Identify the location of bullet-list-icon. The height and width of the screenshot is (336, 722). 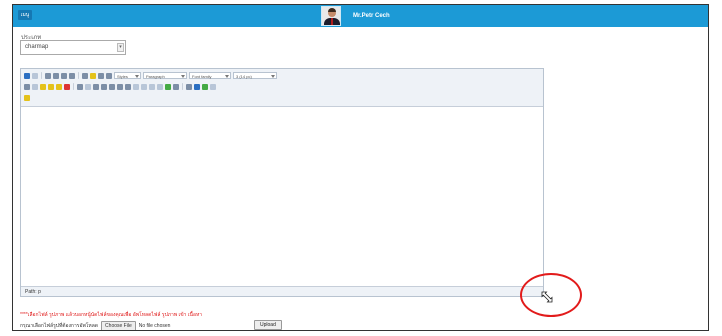
(96, 86).